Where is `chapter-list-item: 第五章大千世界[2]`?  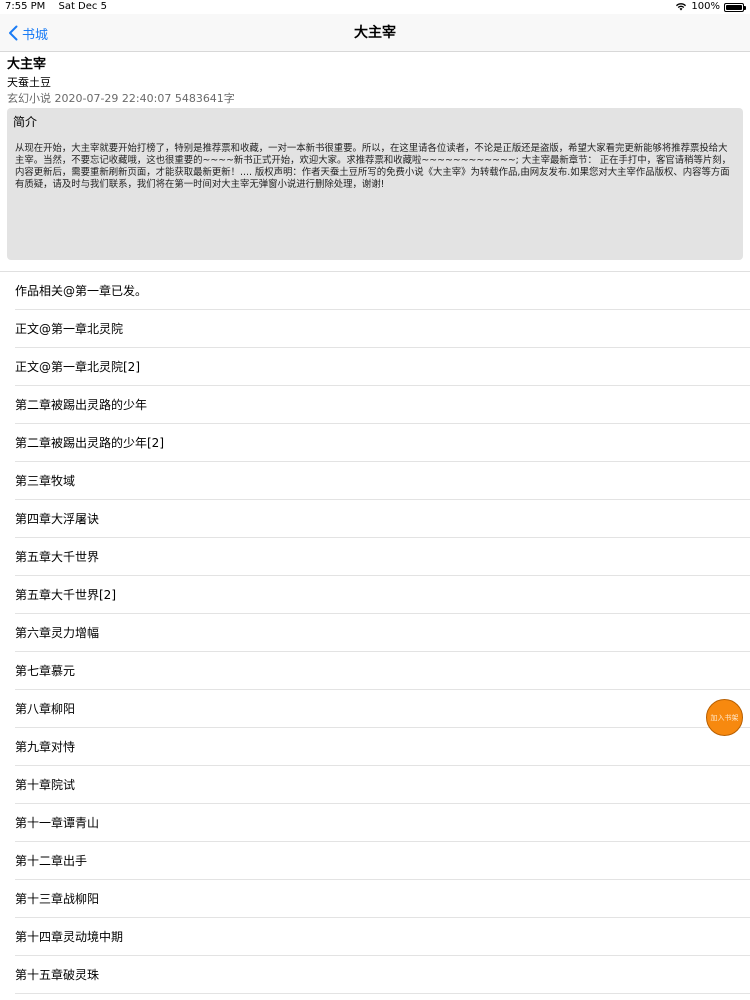
chapter-list-item: 第五章大千世界[2] is located at coordinates (382, 595).